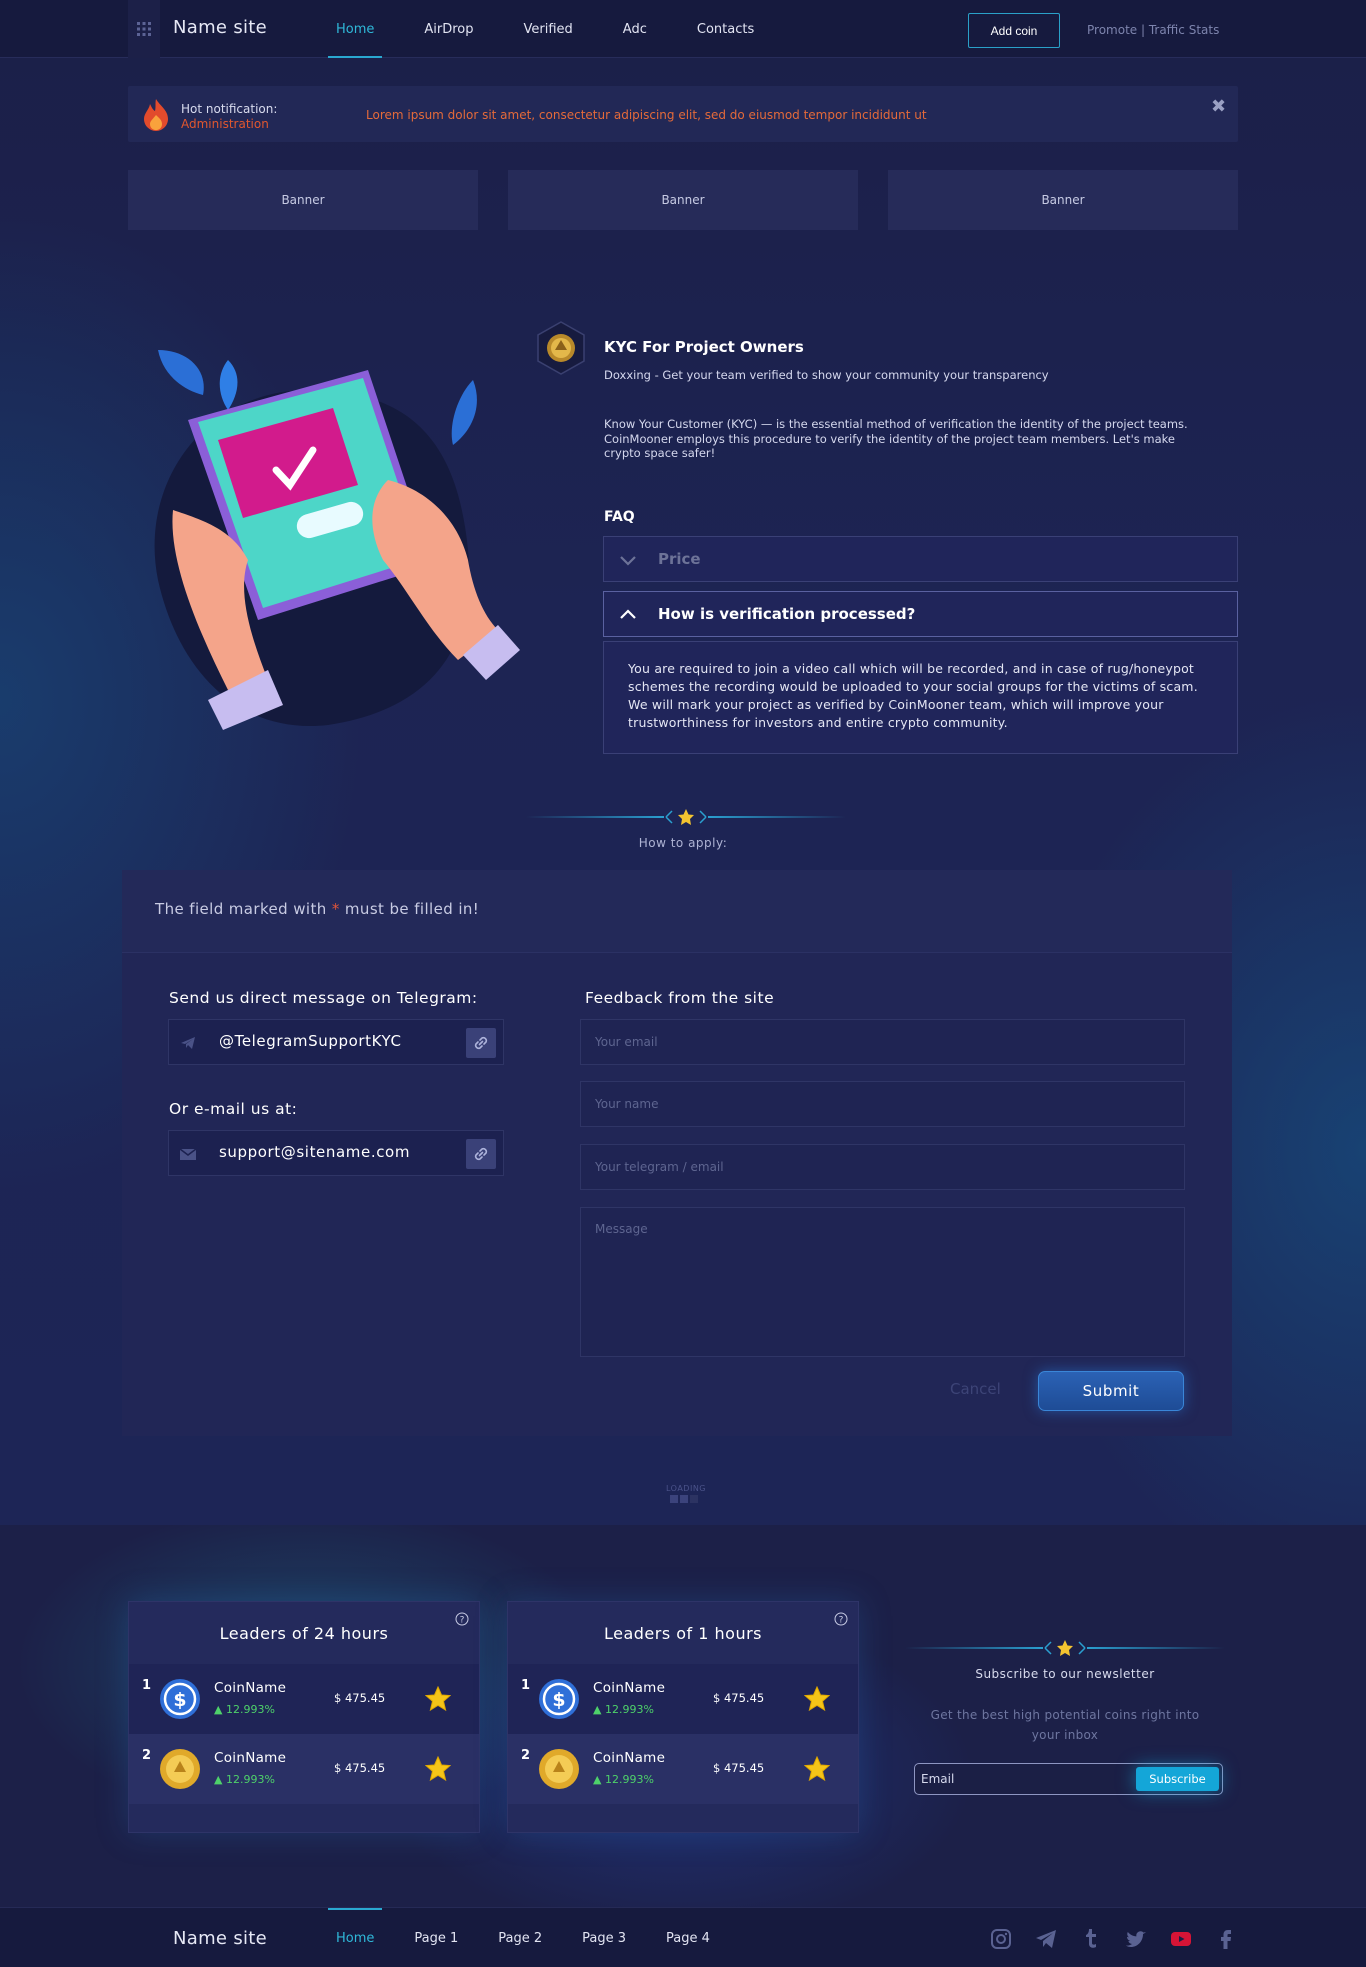  I want to click on telegram-email-field, so click(882, 1167).